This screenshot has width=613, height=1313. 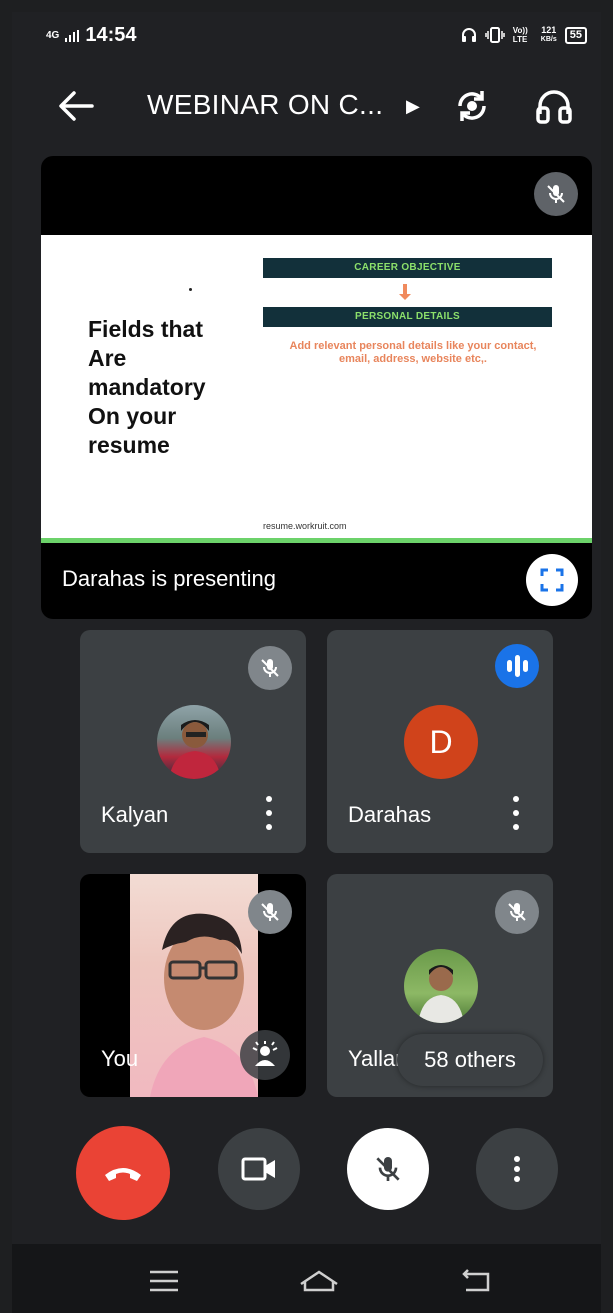 I want to click on avatar-yallar, so click(x=441, y=986).